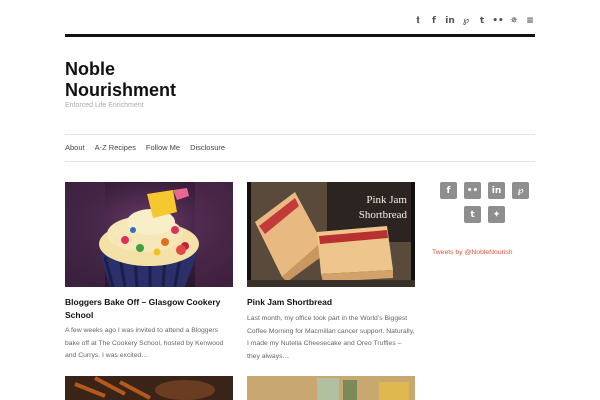 This screenshot has height=400, width=600. Describe the element at coordinates (300, 161) in the screenshot. I see `nav-divider-bottom` at that location.